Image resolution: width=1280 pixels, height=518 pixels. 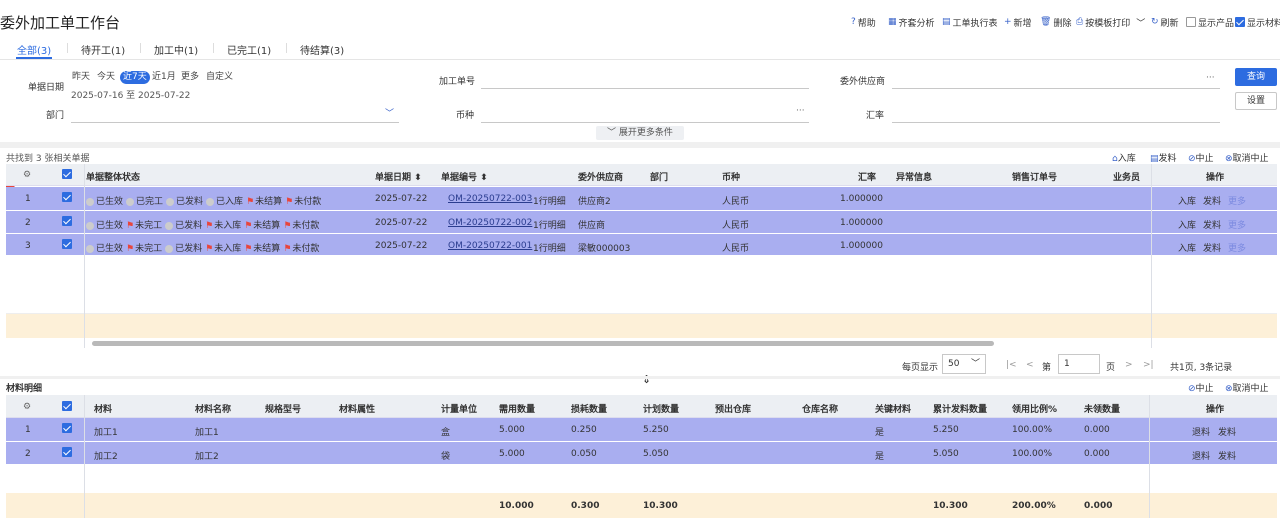 What do you see at coordinates (645, 88) in the screenshot?
I see `order-no-input` at bounding box center [645, 88].